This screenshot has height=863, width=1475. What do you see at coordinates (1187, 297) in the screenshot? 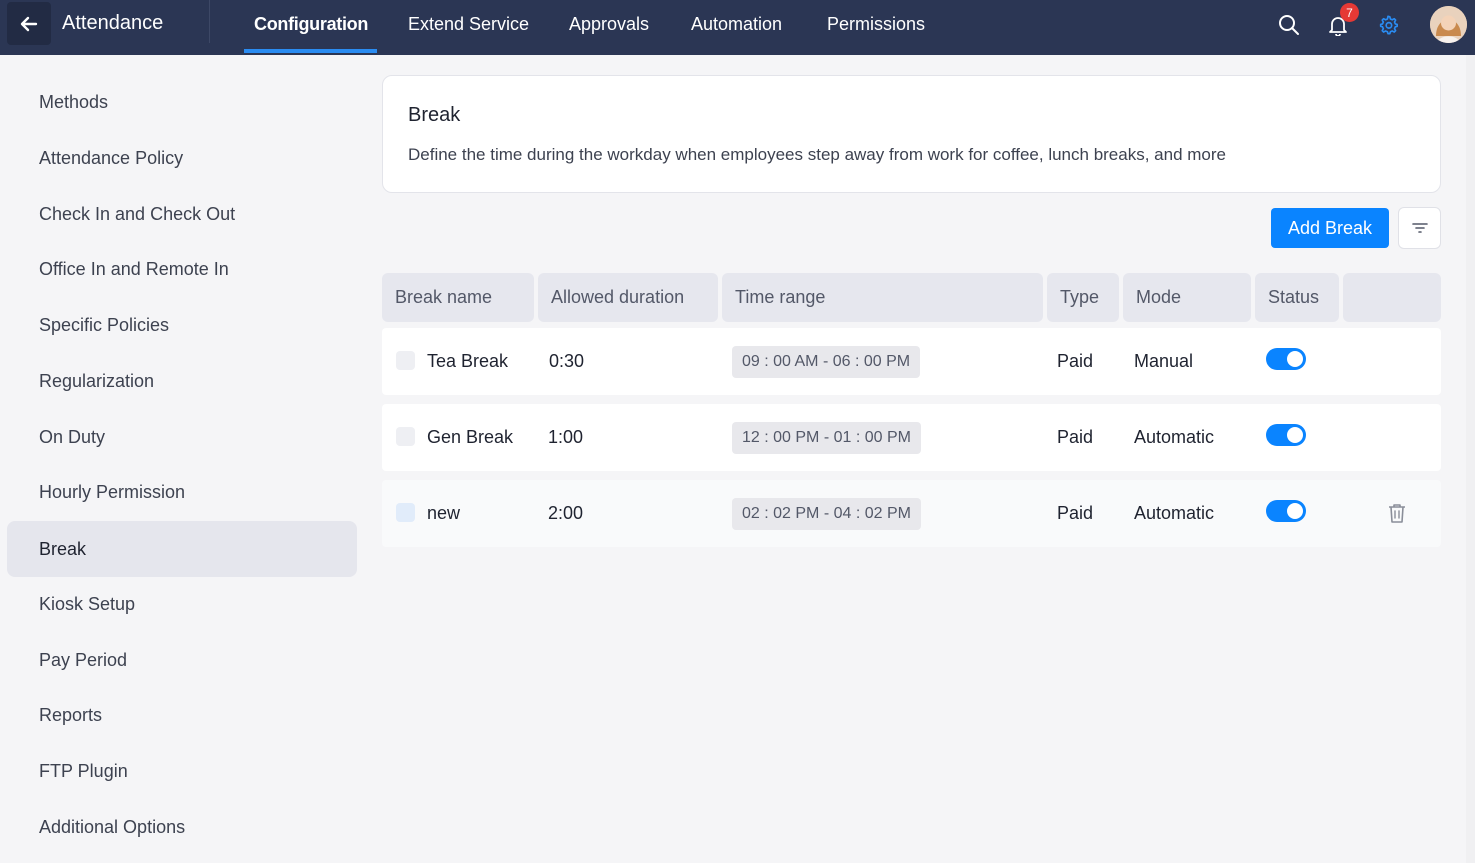
I see `column-header-mode: Mode` at bounding box center [1187, 297].